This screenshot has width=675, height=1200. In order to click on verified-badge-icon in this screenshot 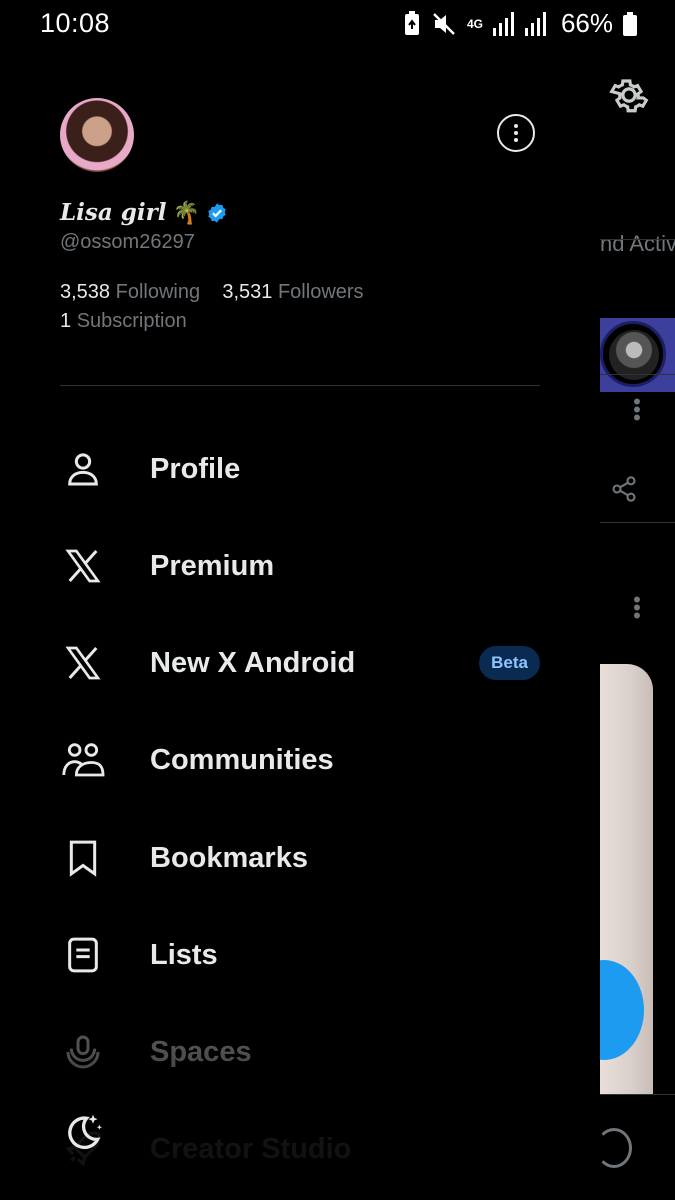, I will do `click(217, 212)`.